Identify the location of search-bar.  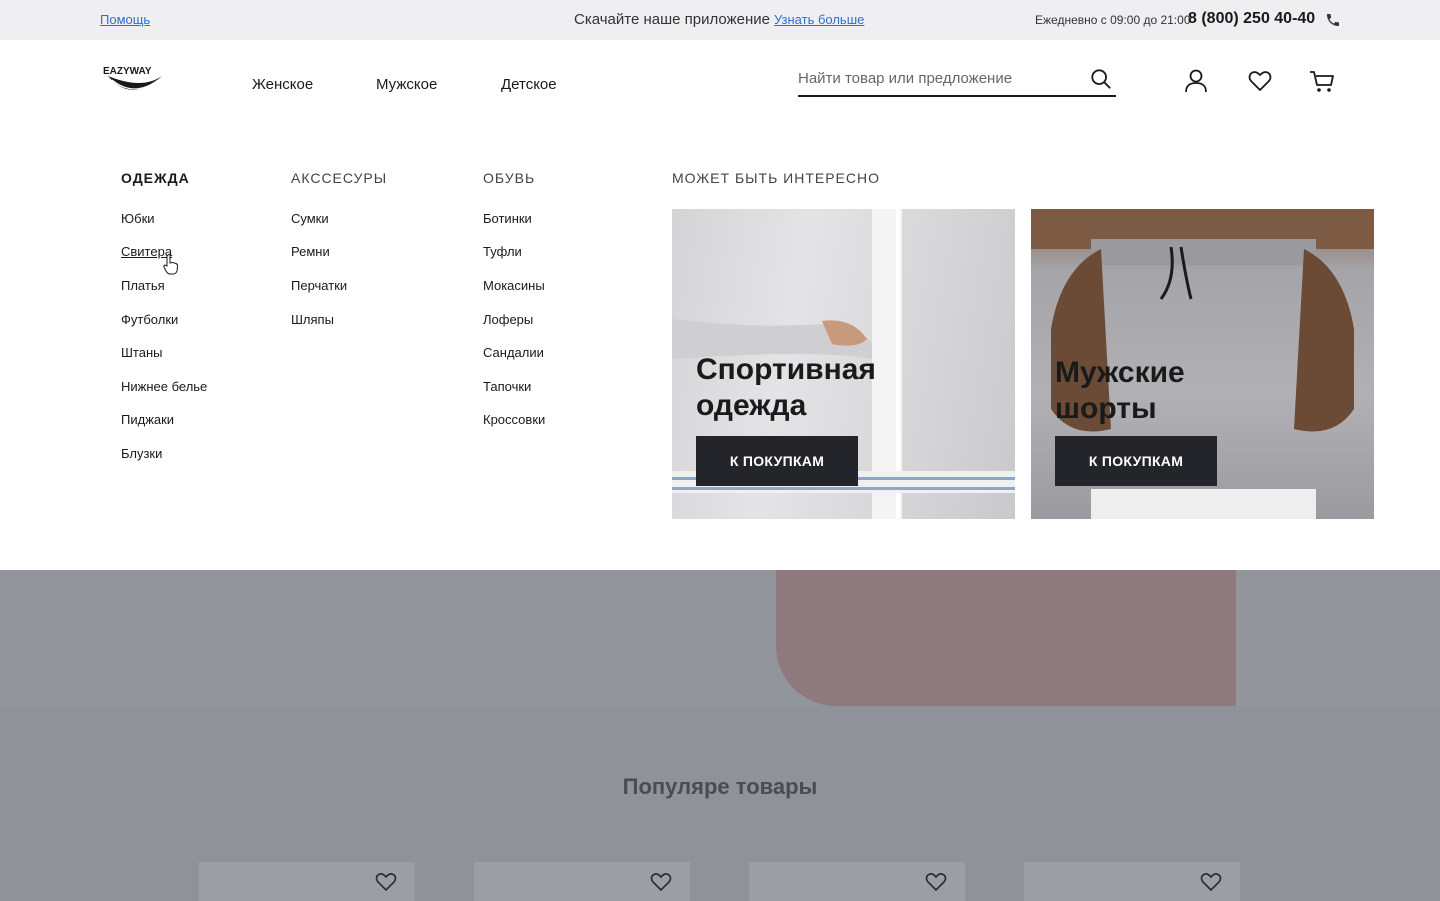
(957, 79).